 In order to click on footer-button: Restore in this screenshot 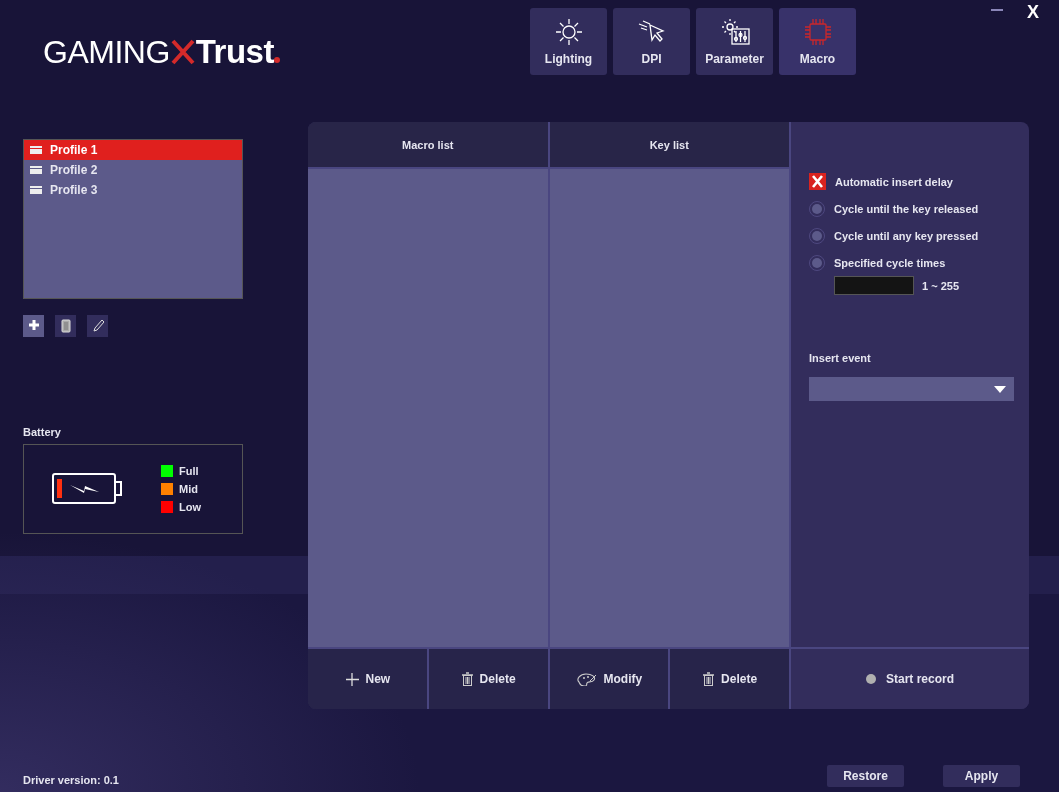, I will do `click(865, 776)`.